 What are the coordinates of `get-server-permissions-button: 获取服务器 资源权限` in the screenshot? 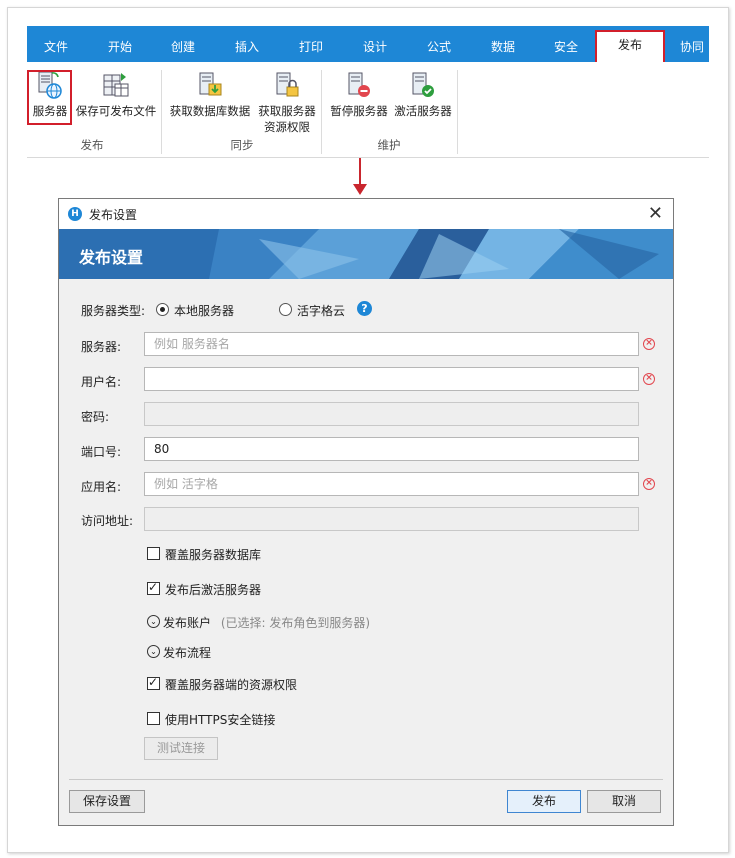 It's located at (287, 102).